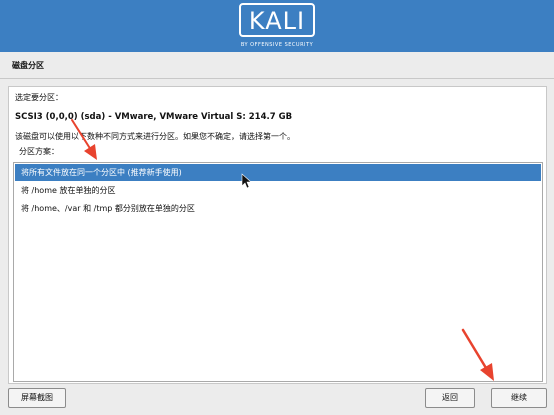  Describe the element at coordinates (277, 65) in the screenshot. I see `section-title-bar: 磁盘分区` at that location.